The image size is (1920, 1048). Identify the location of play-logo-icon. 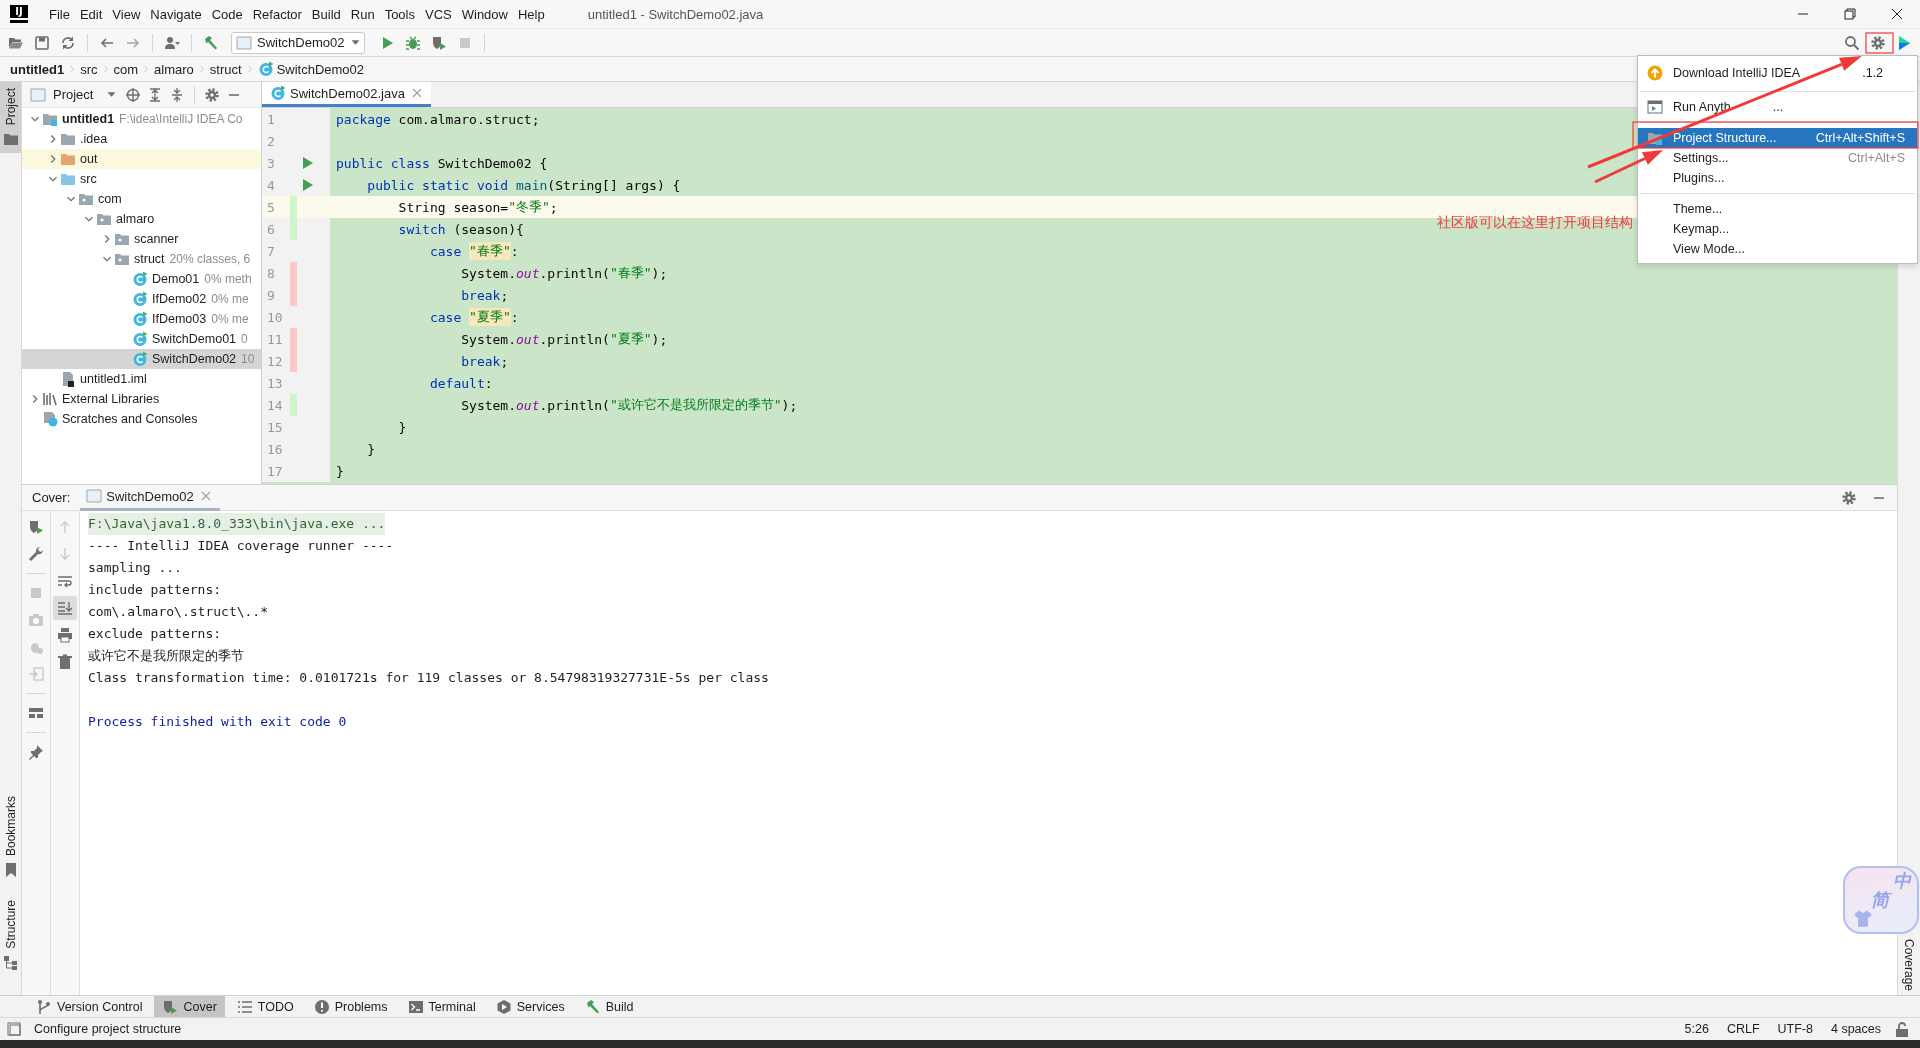
(1904, 42).